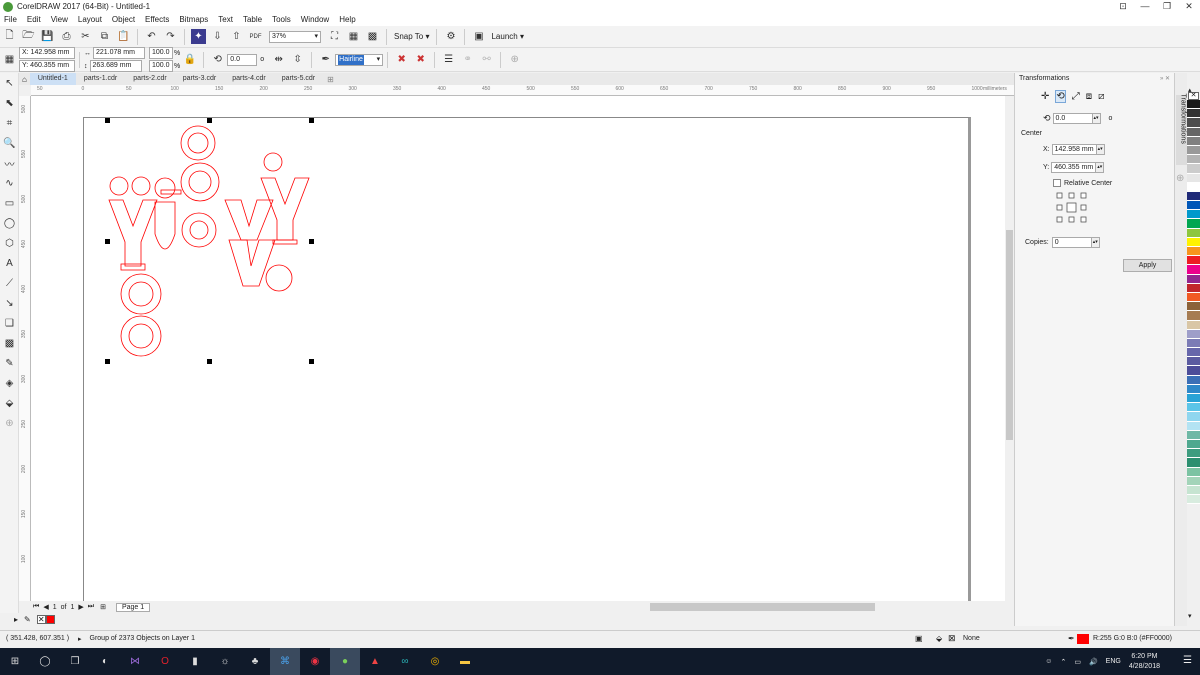 The height and width of the screenshot is (675, 1200). I want to click on center-y-field: 460.355 mm, so click(1074, 167).